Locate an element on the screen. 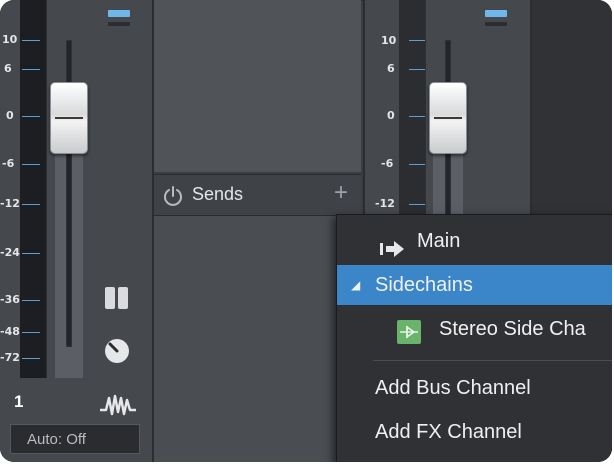 Image resolution: width=614 pixels, height=464 pixels. scale-label: -72 is located at coordinates (10, 357).